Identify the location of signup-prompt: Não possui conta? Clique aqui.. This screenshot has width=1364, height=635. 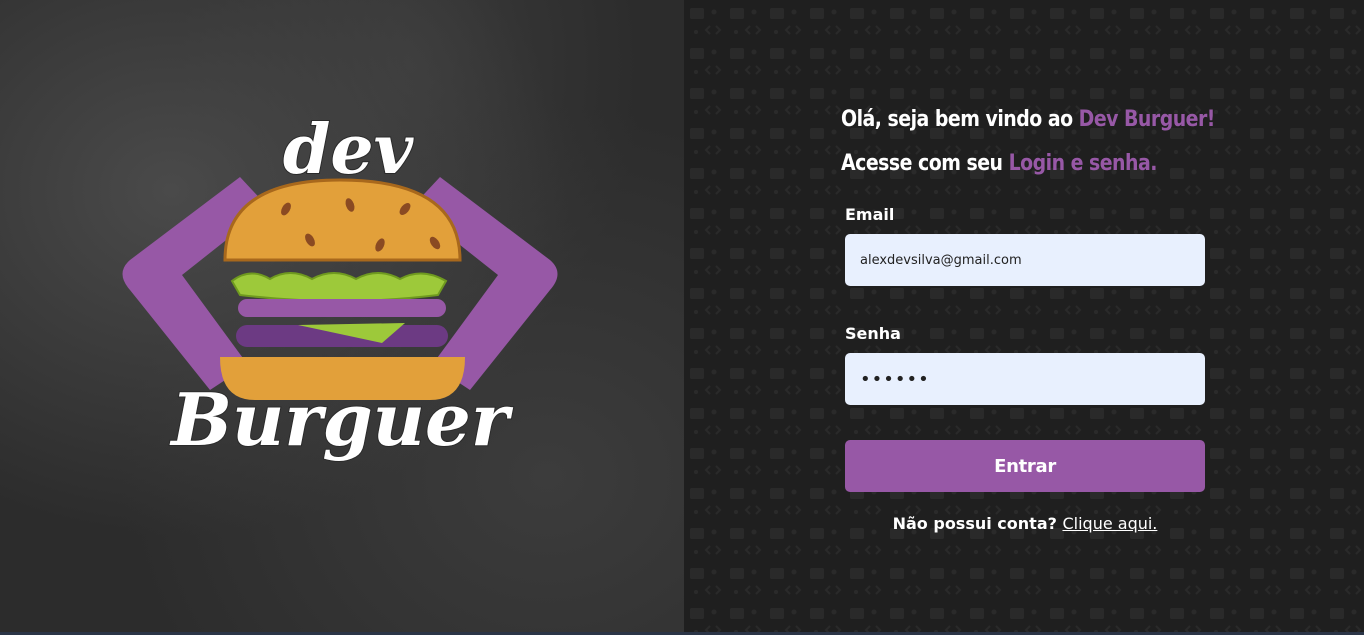
(1025, 523).